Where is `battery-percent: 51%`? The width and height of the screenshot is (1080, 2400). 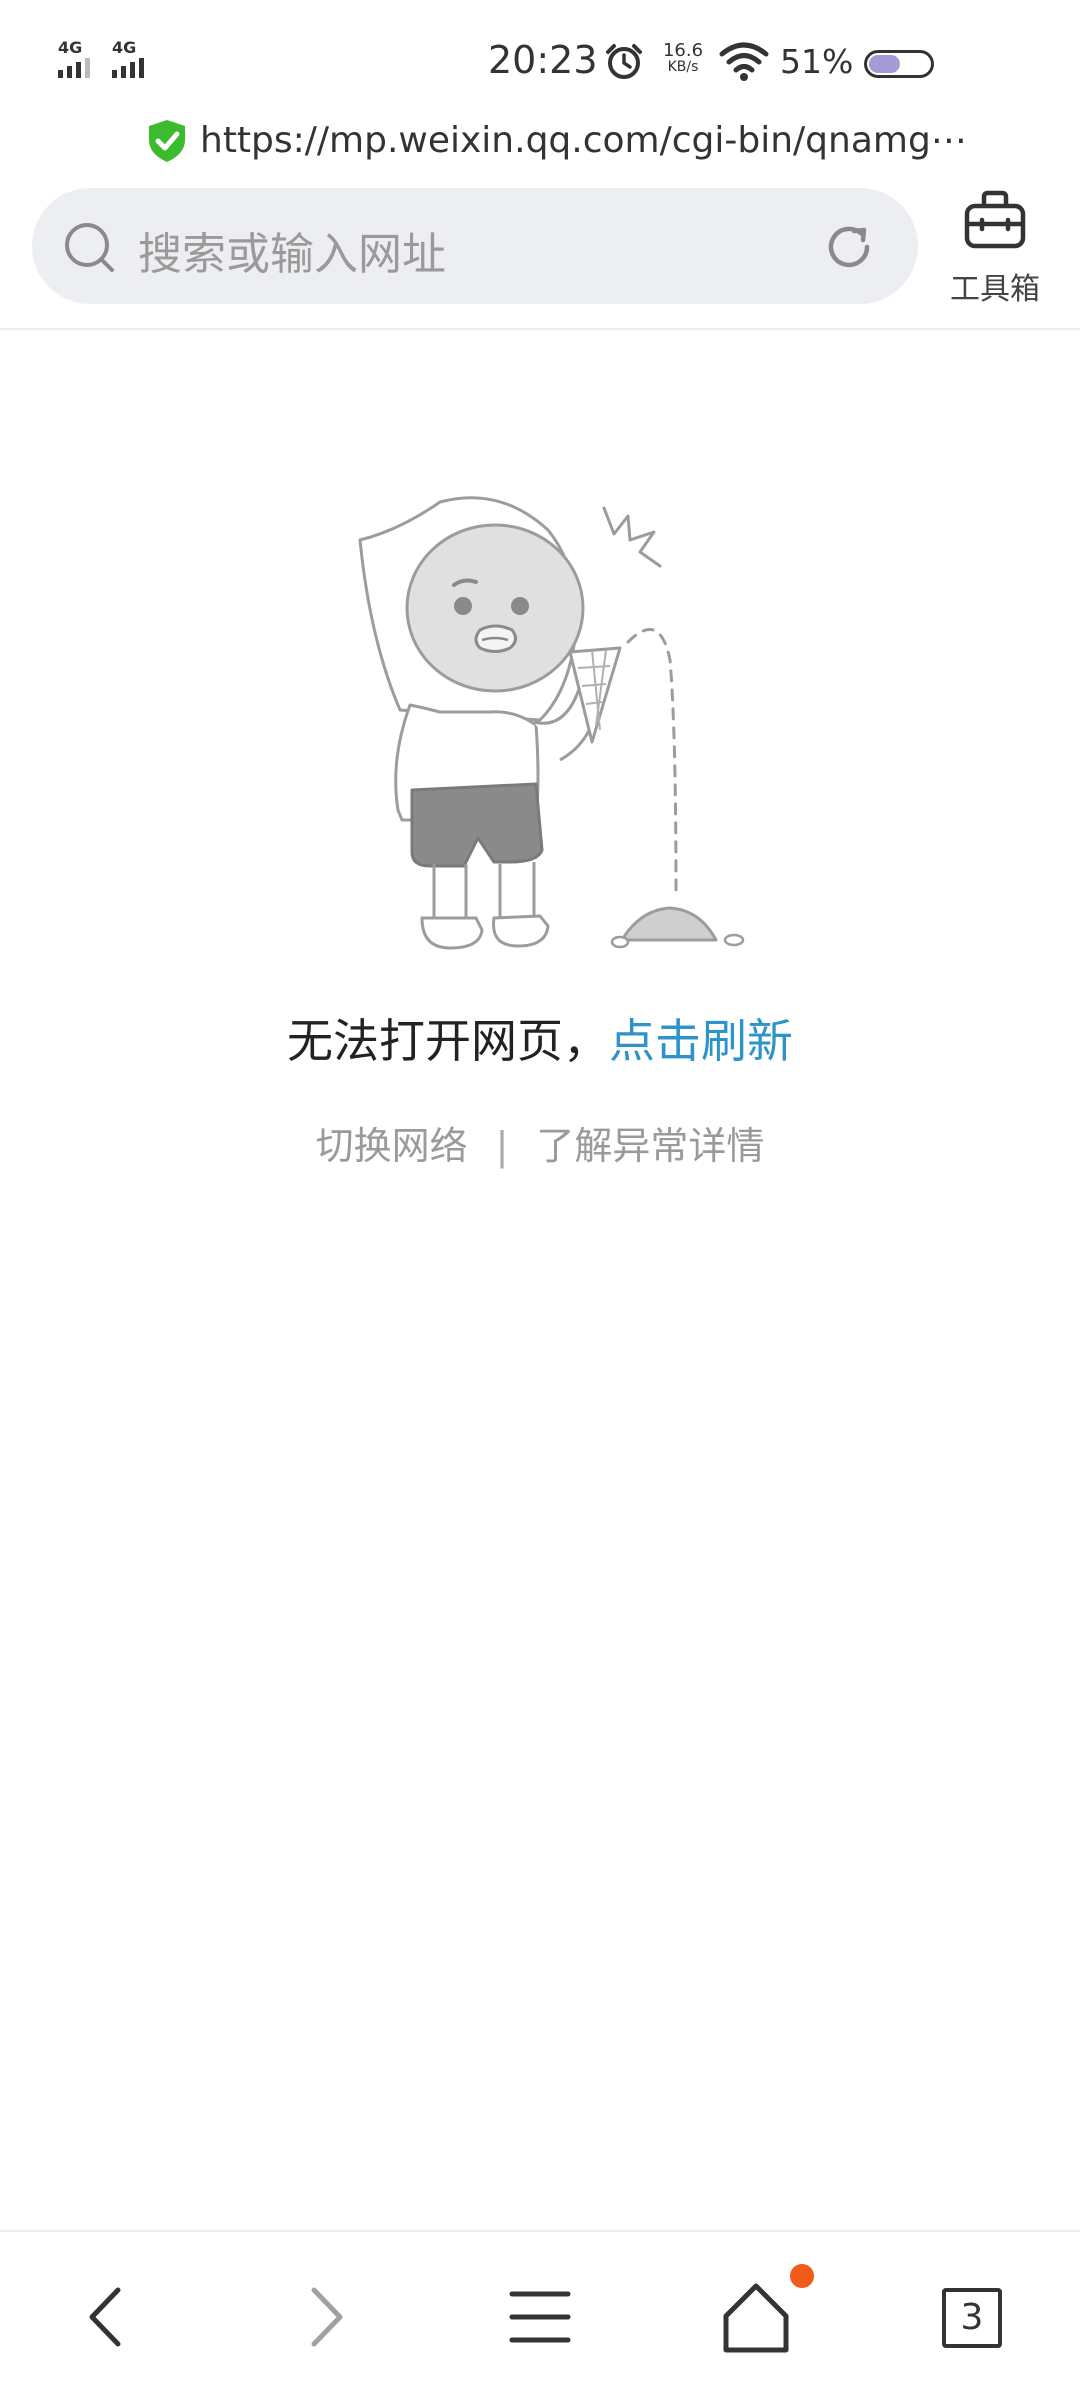
battery-percent: 51% is located at coordinates (817, 61).